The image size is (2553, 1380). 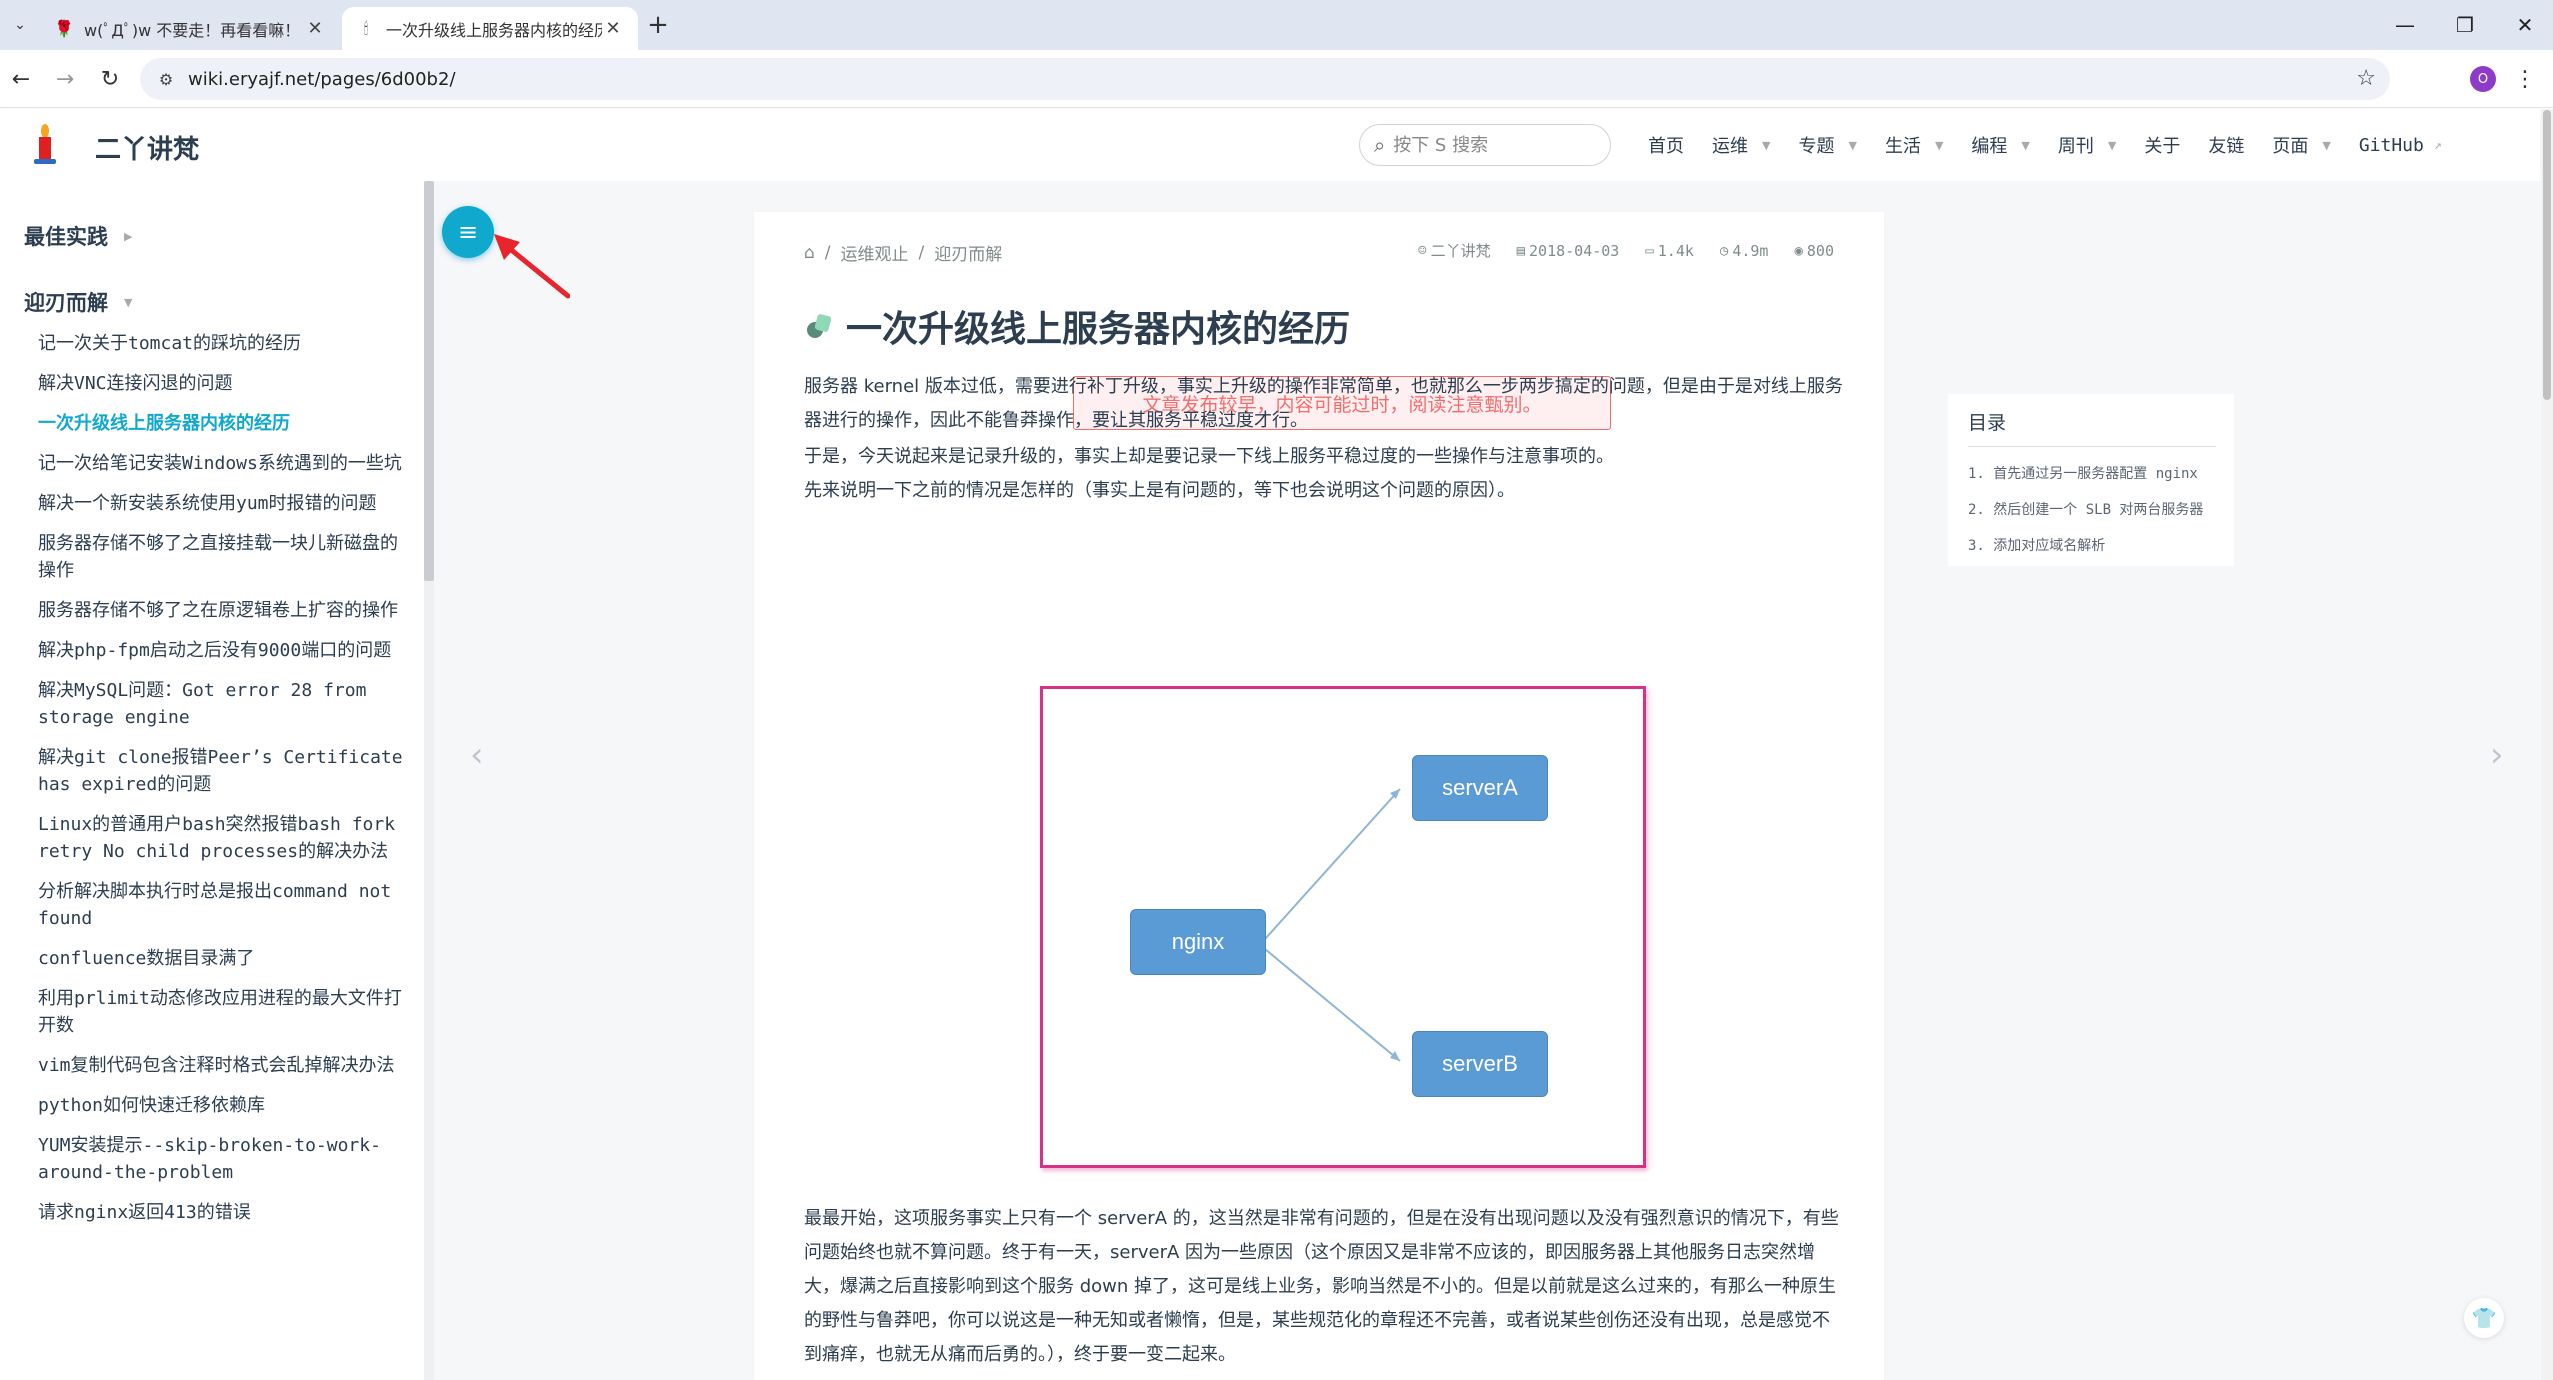 I want to click on sidebar-item: 记一次给笔记安装Windows系统遇到的一些坑, so click(x=224, y=463).